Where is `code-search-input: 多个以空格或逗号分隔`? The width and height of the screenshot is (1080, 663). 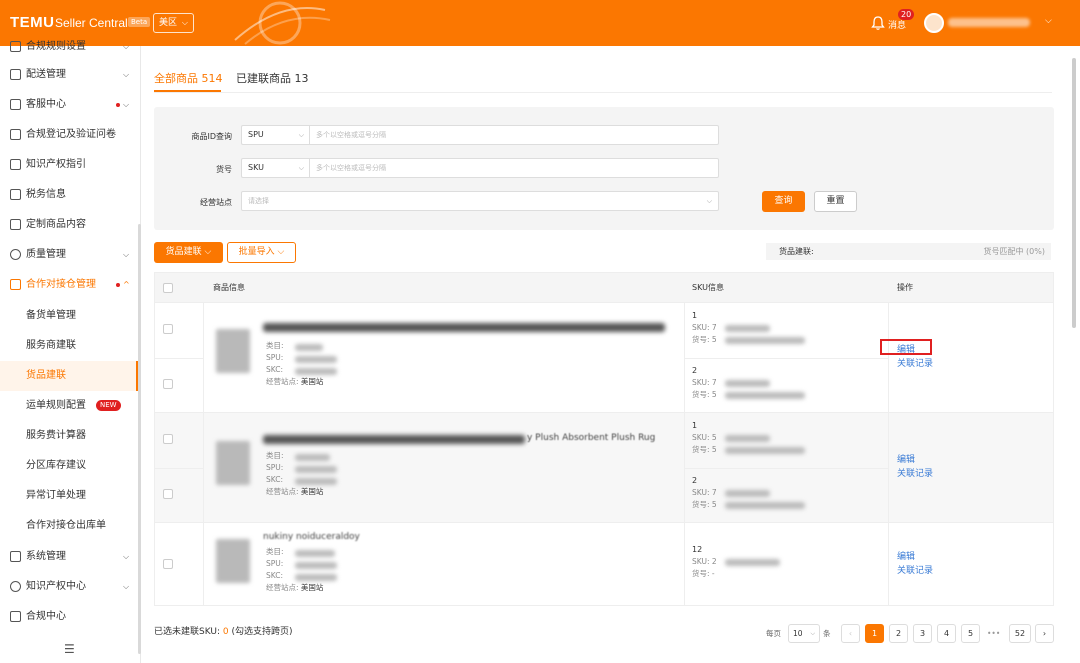 code-search-input: 多个以空格或逗号分隔 is located at coordinates (514, 168).